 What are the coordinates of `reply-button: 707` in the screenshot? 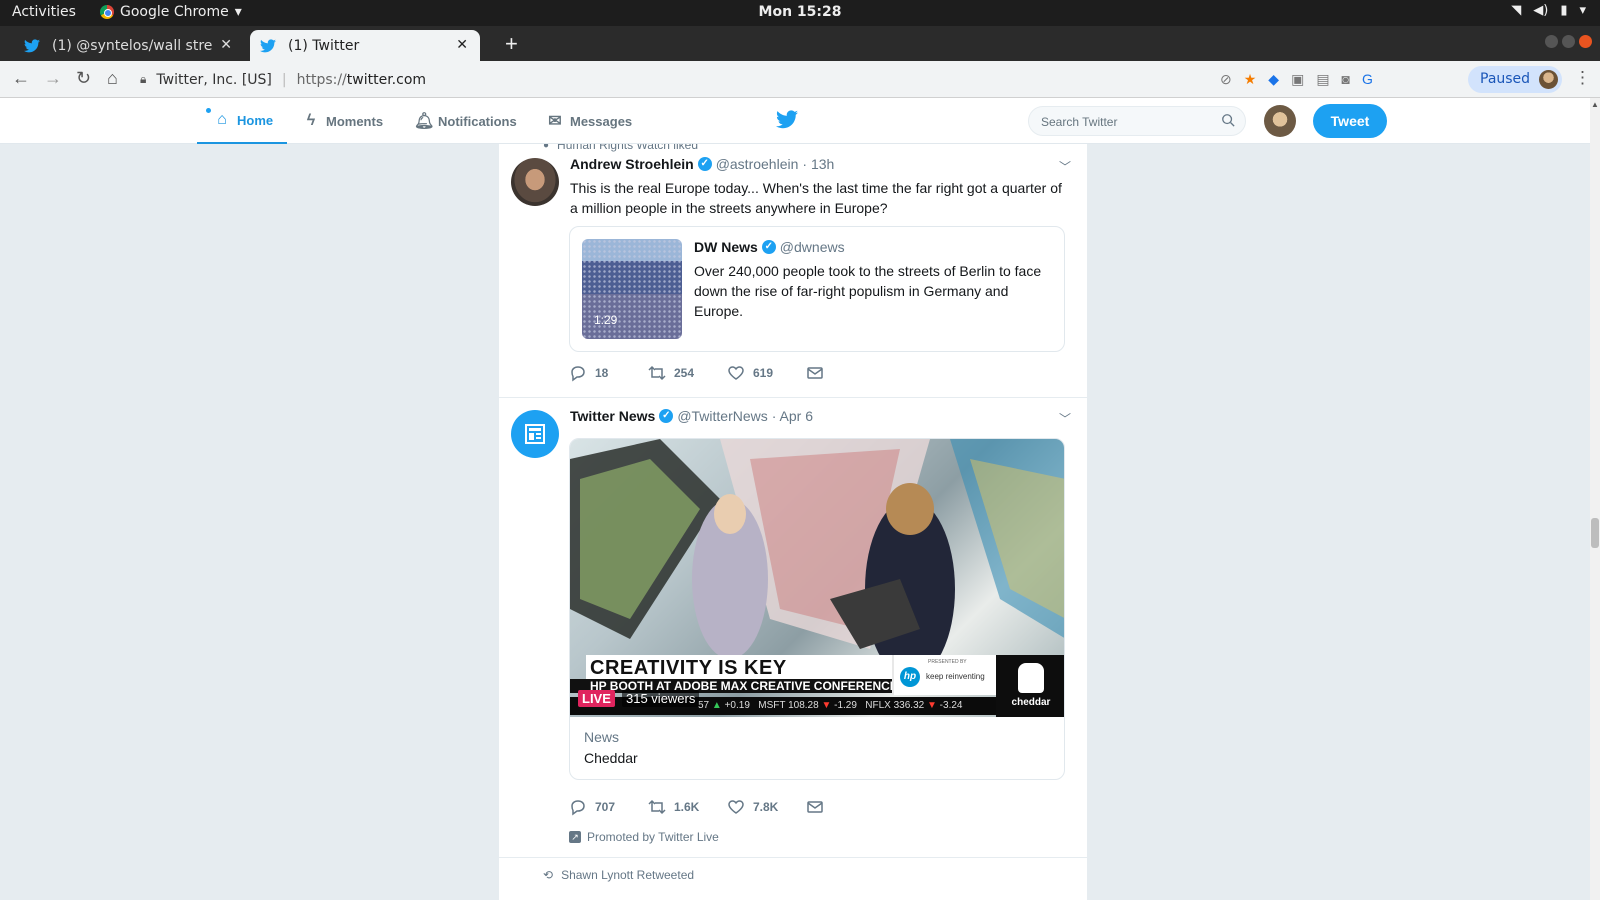 It's located at (608, 807).